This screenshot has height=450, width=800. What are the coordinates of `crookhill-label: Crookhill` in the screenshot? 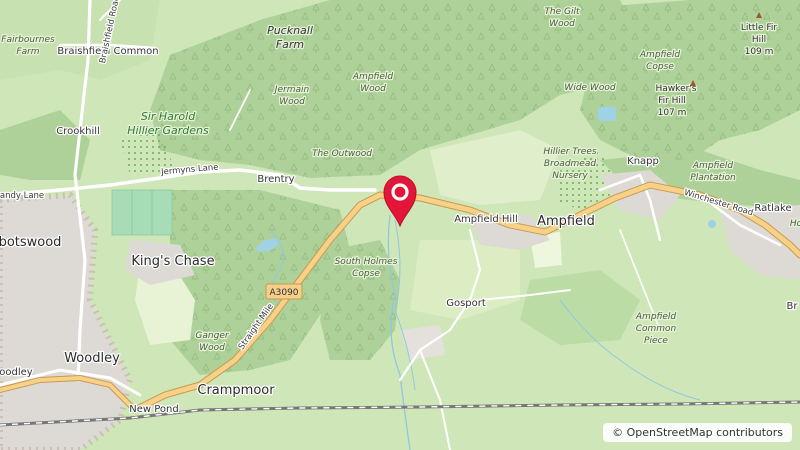 It's located at (78, 131).